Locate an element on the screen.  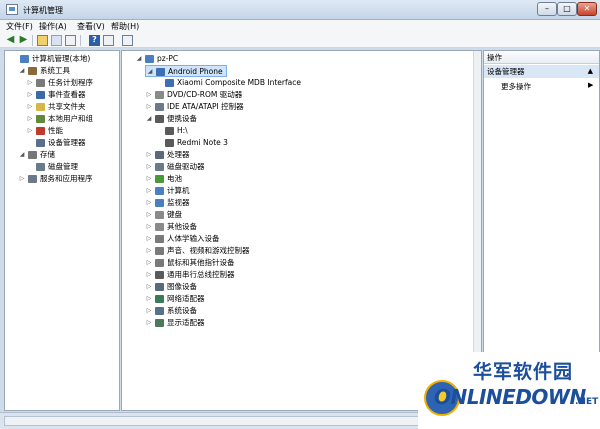
users-icon is located at coordinates (40, 119).